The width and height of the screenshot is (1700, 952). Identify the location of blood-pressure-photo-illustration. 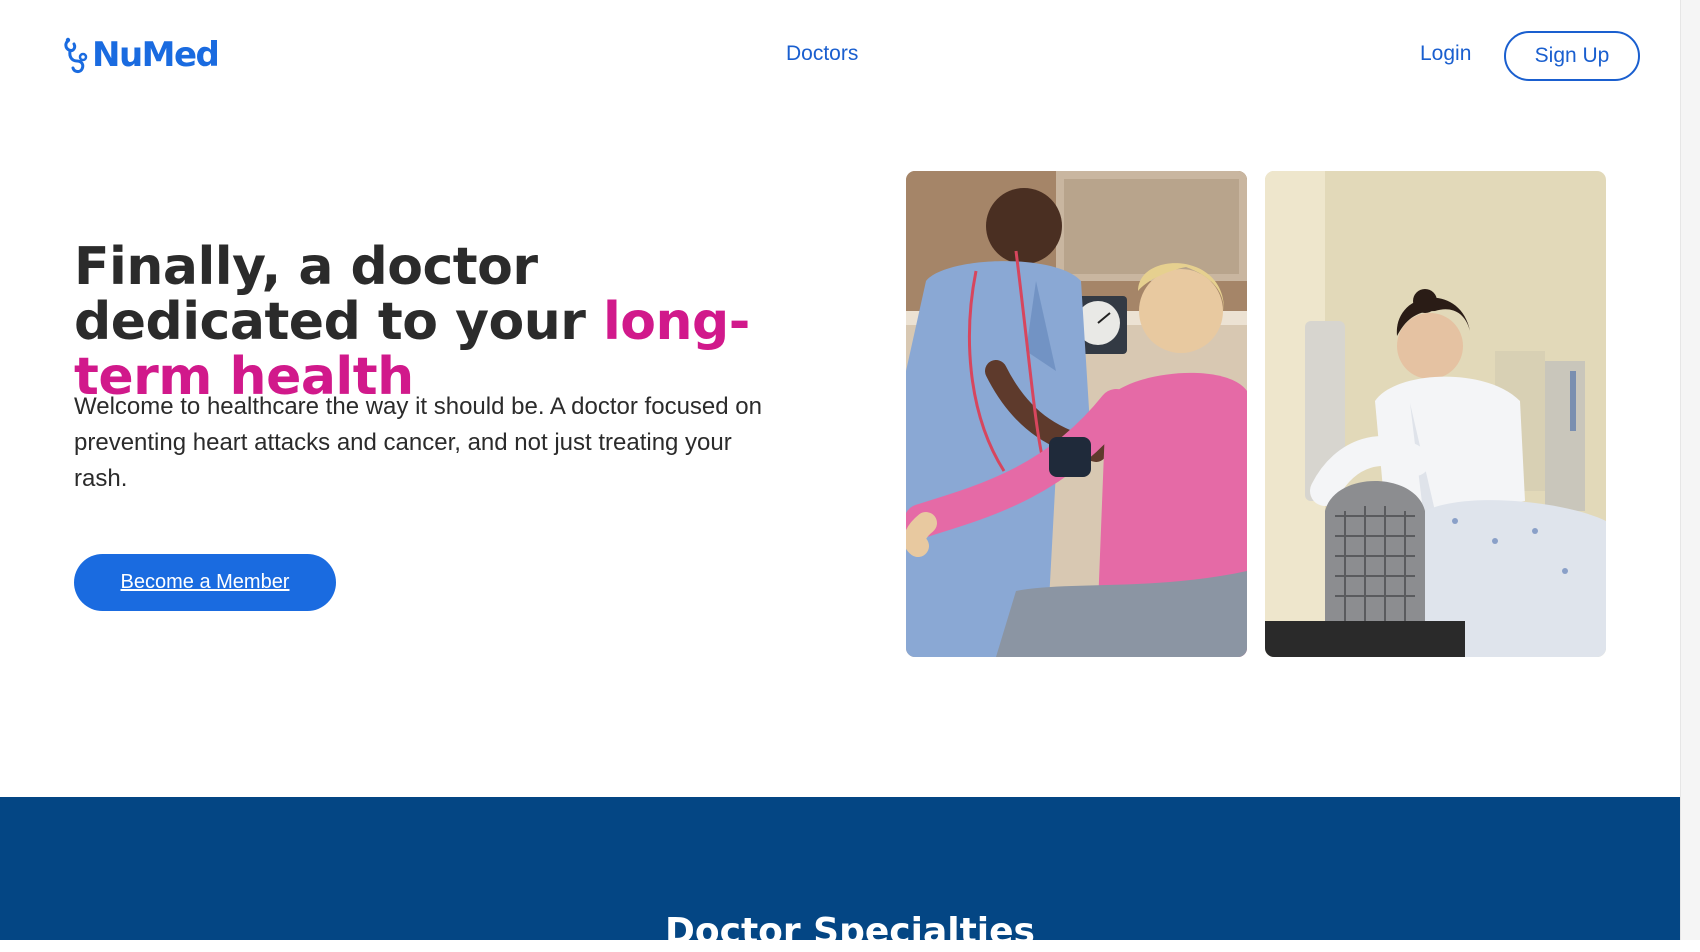
(1076, 414).